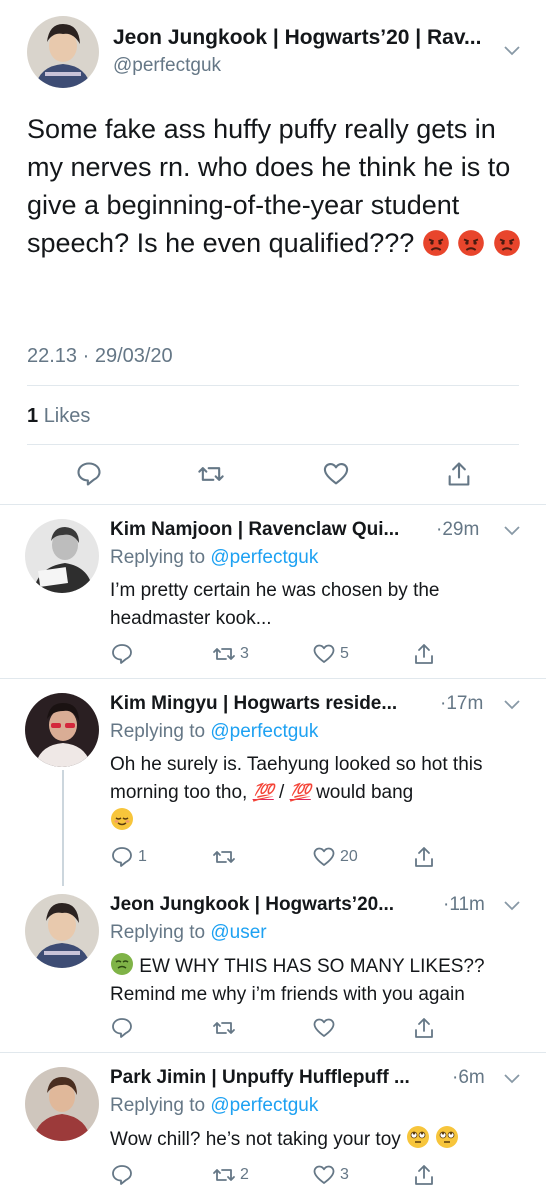 The height and width of the screenshot is (1200, 546). Describe the element at coordinates (312, 966) in the screenshot. I see `reply-text-line-1: EW WHY THIS HAS SO MANY LIKES??` at that location.